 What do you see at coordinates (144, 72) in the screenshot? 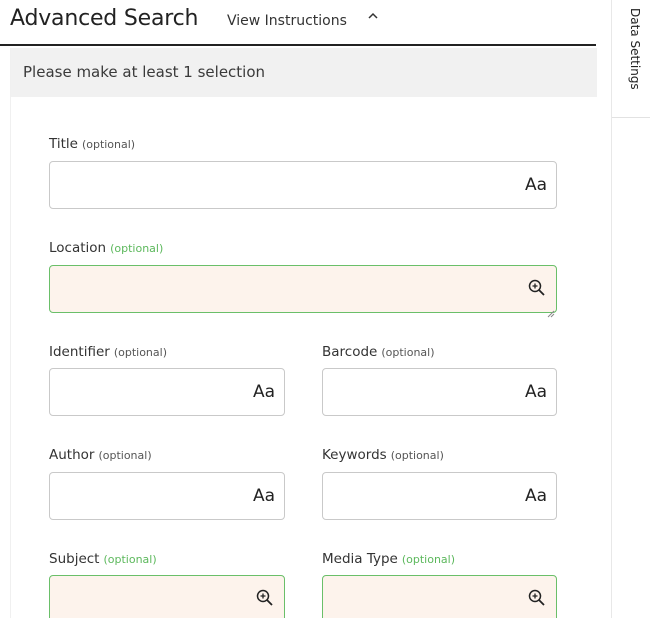
I see `selection-notice-text: Please make at least 1 selection` at bounding box center [144, 72].